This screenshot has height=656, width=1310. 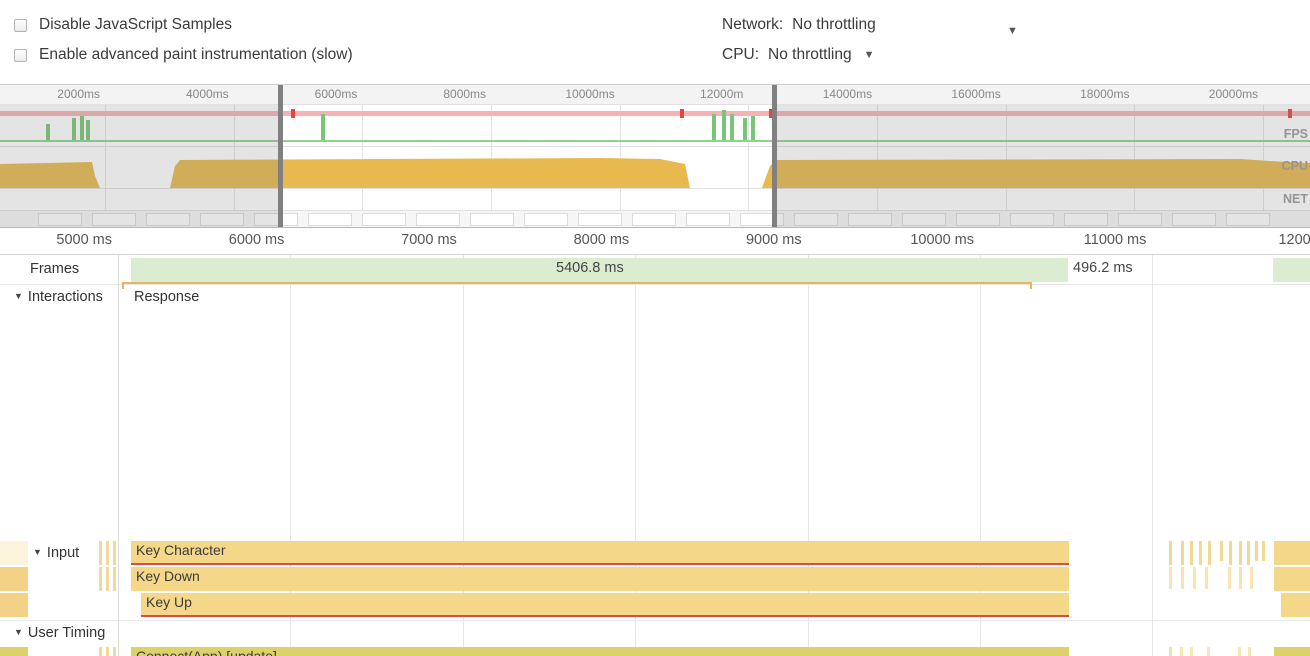 What do you see at coordinates (167, 297) in the screenshot?
I see `response-band-label: Response` at bounding box center [167, 297].